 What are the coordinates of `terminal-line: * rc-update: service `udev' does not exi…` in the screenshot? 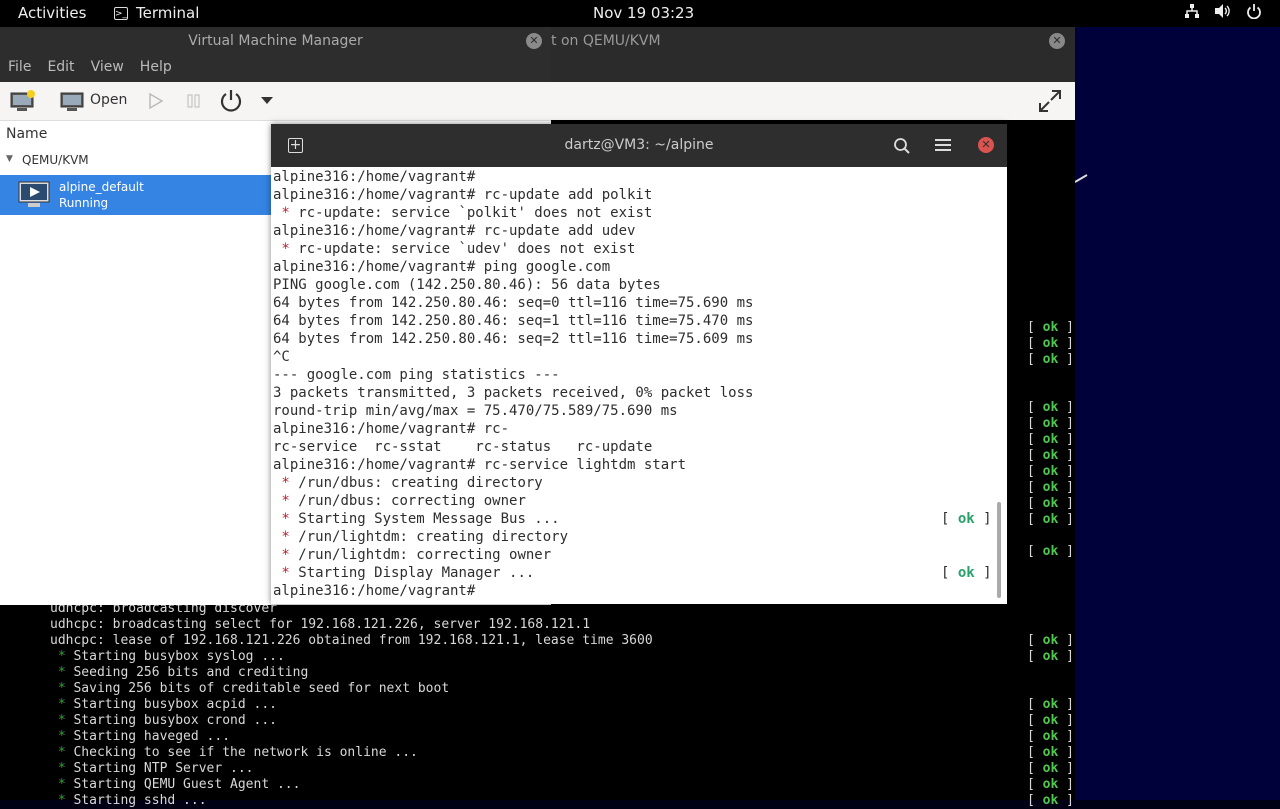 It's located at (633, 250).